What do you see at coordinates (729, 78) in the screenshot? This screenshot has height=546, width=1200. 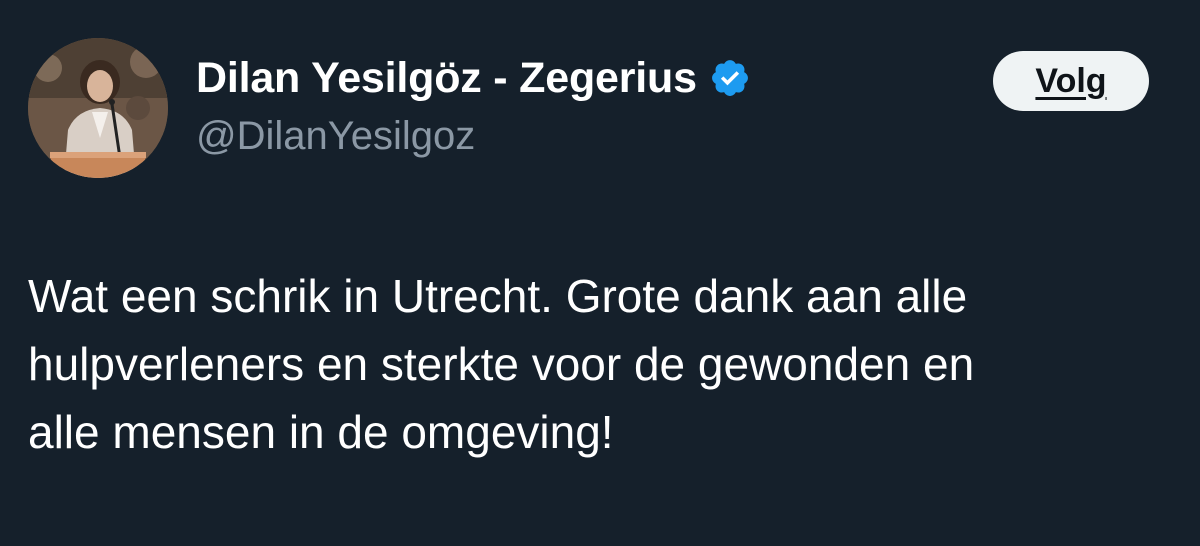 I see `verified-badge-icon` at bounding box center [729, 78].